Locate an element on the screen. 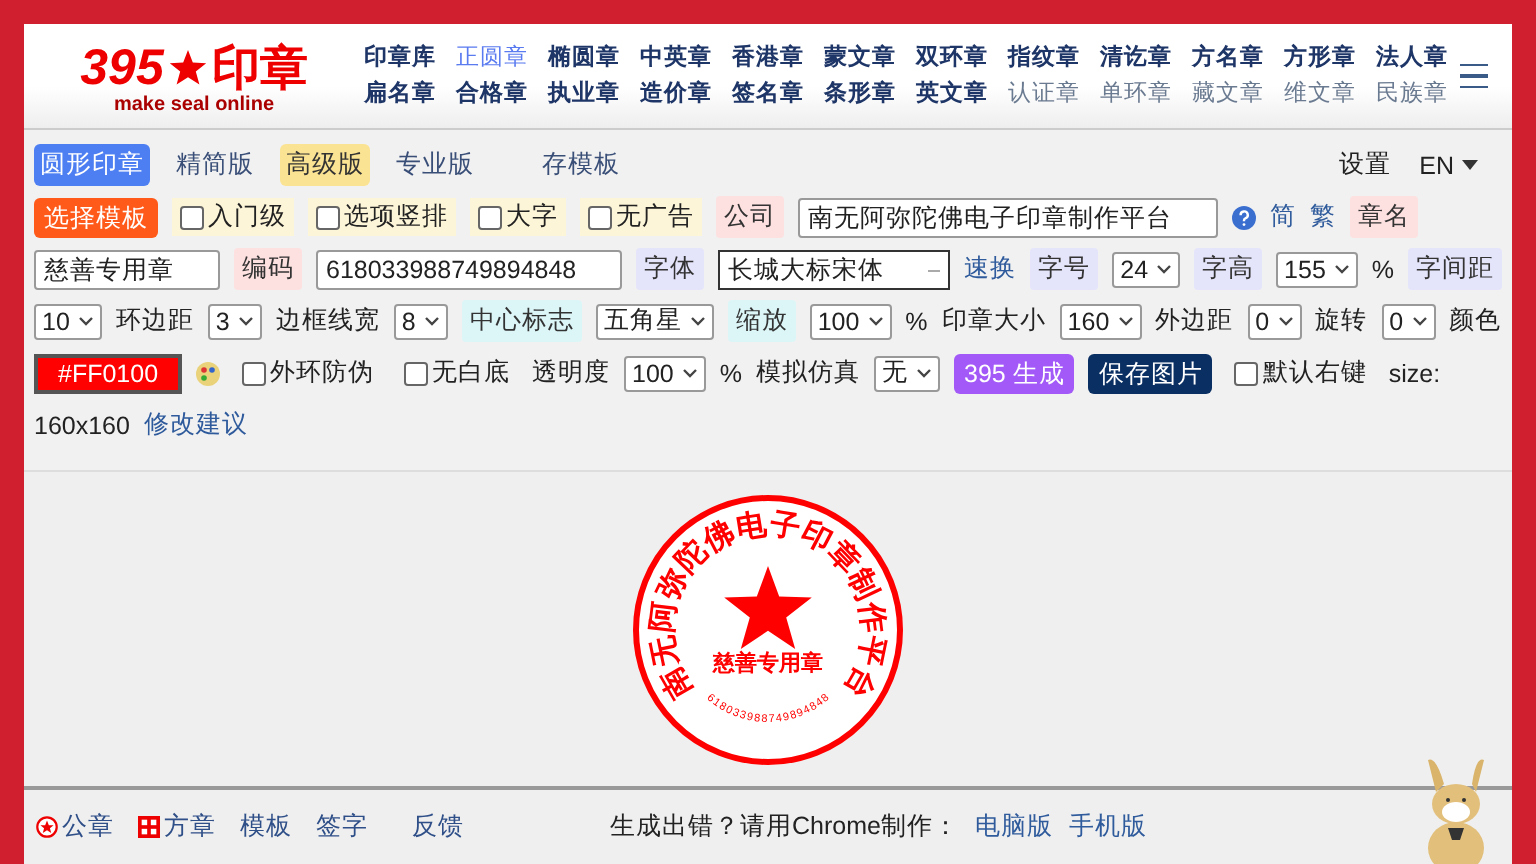 The width and height of the screenshot is (1536, 864). dropdown: 3 is located at coordinates (234, 321).